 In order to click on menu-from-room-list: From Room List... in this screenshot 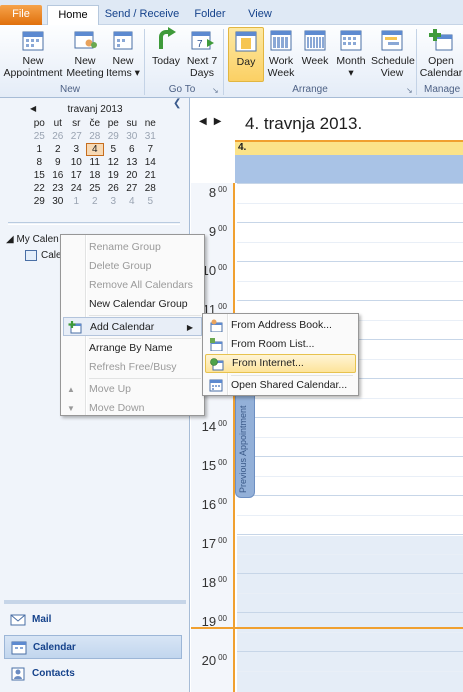, I will do `click(280, 344)`.